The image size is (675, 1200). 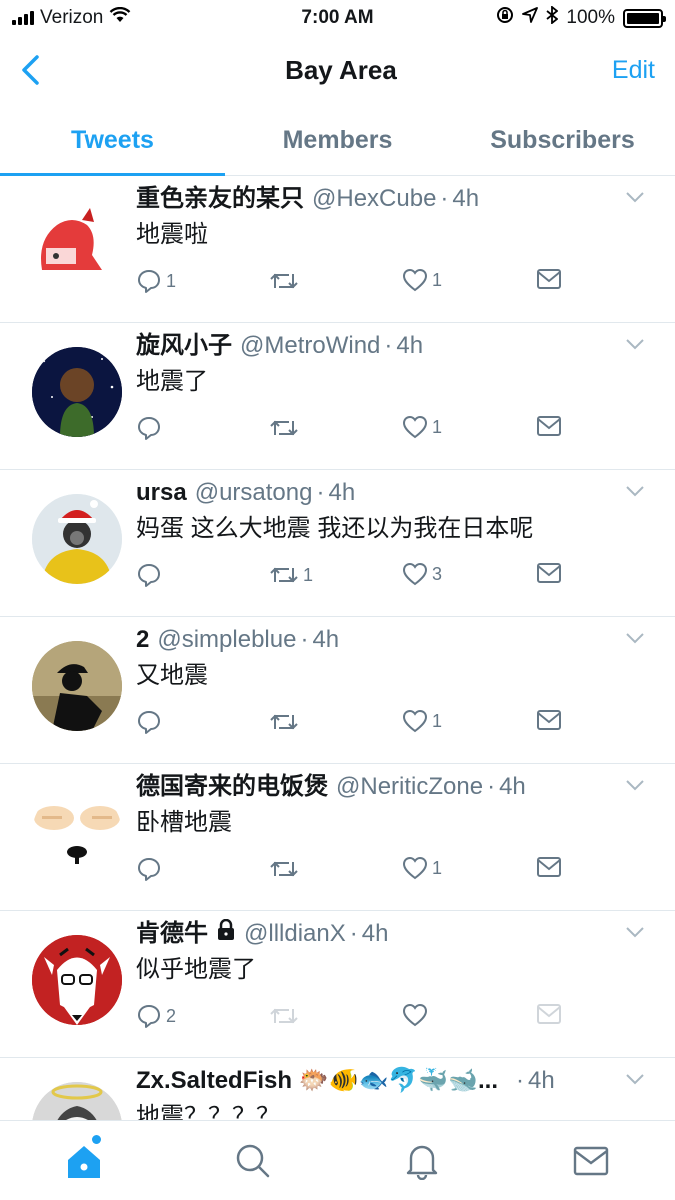 I want to click on tab-home, so click(x=84, y=1160).